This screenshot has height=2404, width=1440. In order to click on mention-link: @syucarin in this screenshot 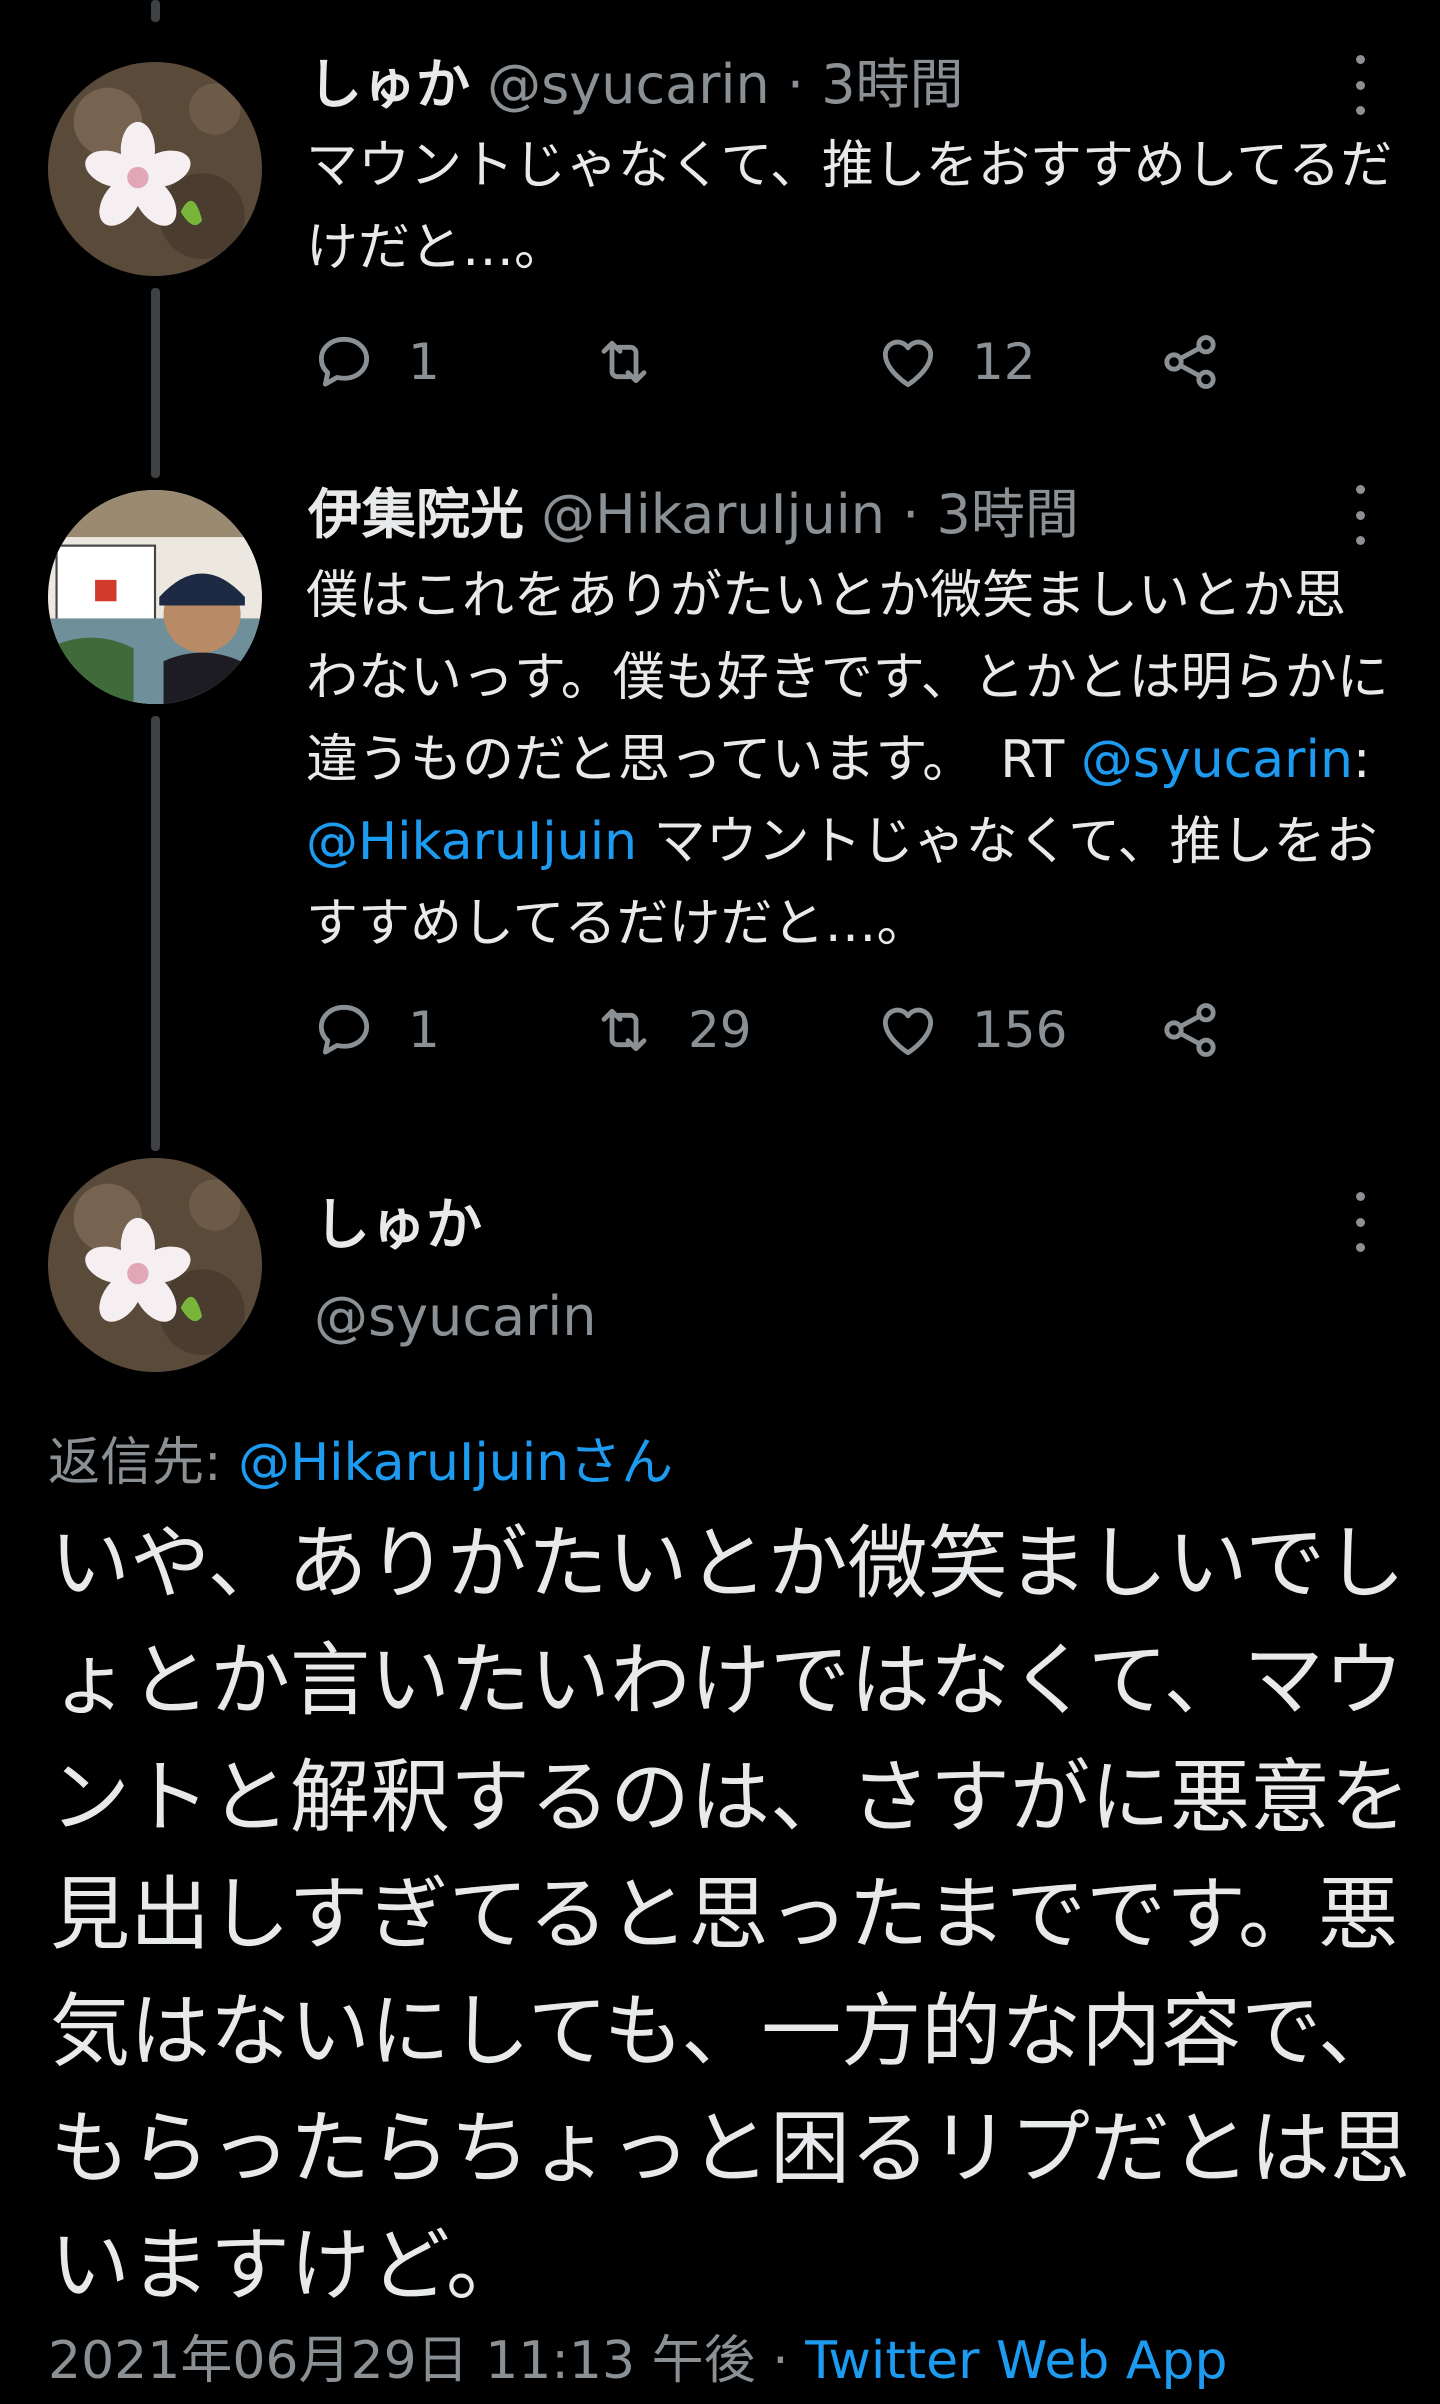, I will do `click(1217, 760)`.